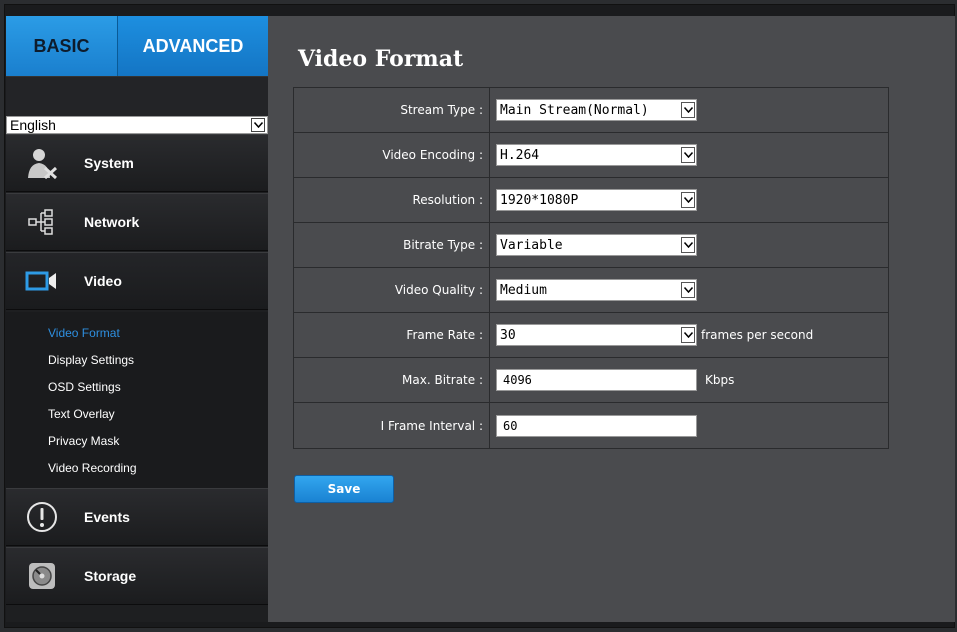 The image size is (957, 632). Describe the element at coordinates (344, 489) in the screenshot. I see `save-button: Save` at that location.